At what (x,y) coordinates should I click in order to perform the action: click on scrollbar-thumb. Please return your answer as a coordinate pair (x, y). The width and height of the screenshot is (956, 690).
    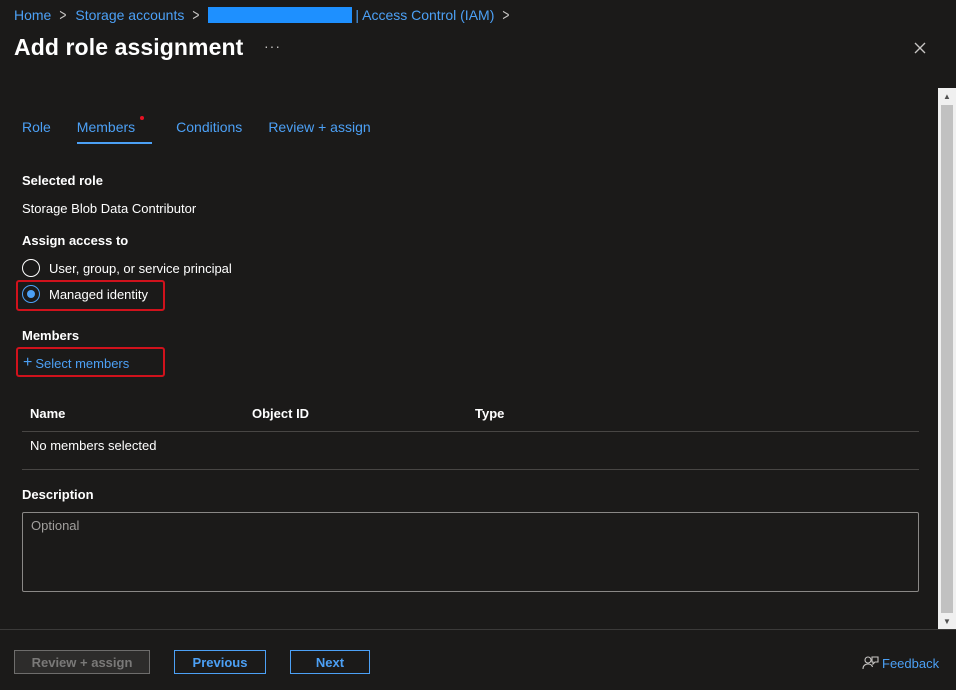
    Looking at the image, I should click on (947, 359).